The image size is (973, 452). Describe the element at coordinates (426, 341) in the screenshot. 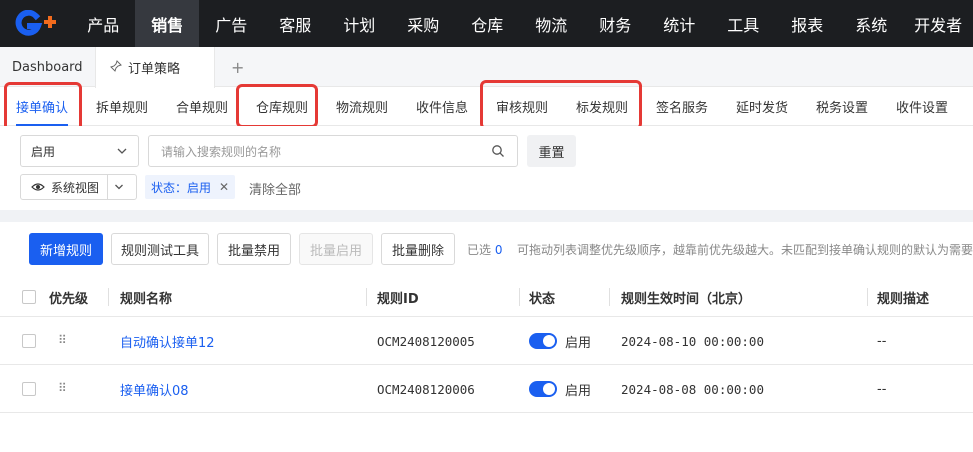

I see `rule-id: OCM2408120005` at that location.